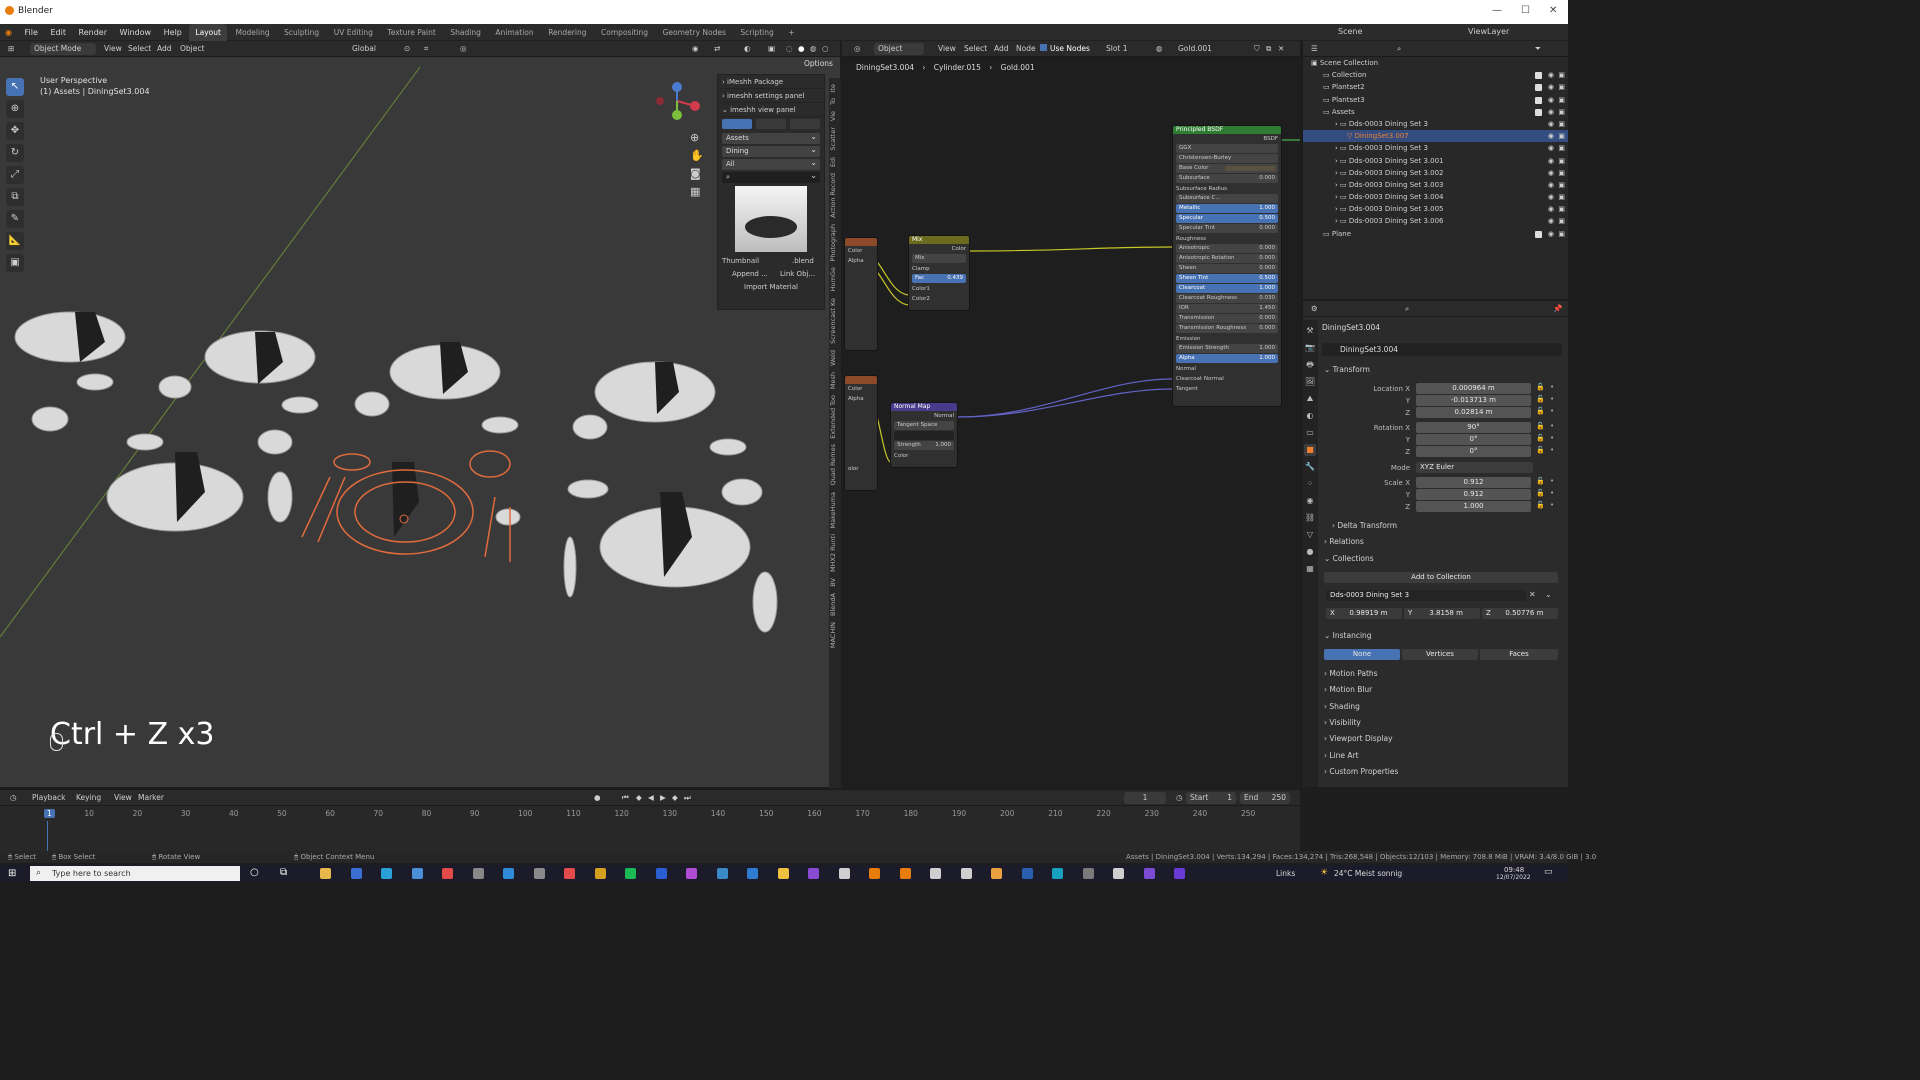 Image resolution: width=1920 pixels, height=1080 pixels. What do you see at coordinates (1473, 482) in the screenshot?
I see `scale-x-field: 0.912` at bounding box center [1473, 482].